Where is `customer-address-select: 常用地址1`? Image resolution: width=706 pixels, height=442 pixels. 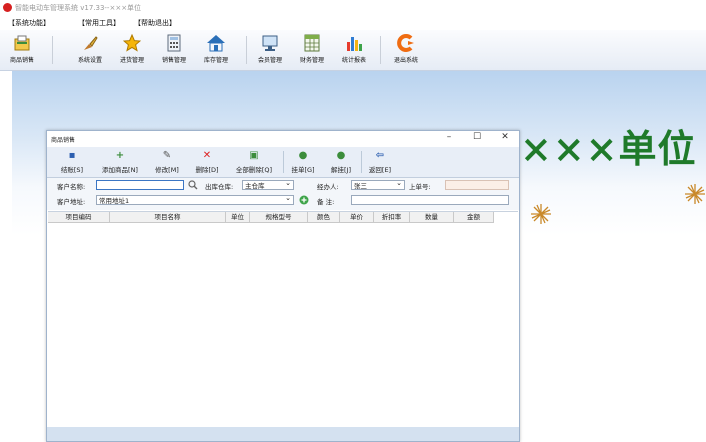
customer-address-select: 常用地址1 is located at coordinates (195, 199).